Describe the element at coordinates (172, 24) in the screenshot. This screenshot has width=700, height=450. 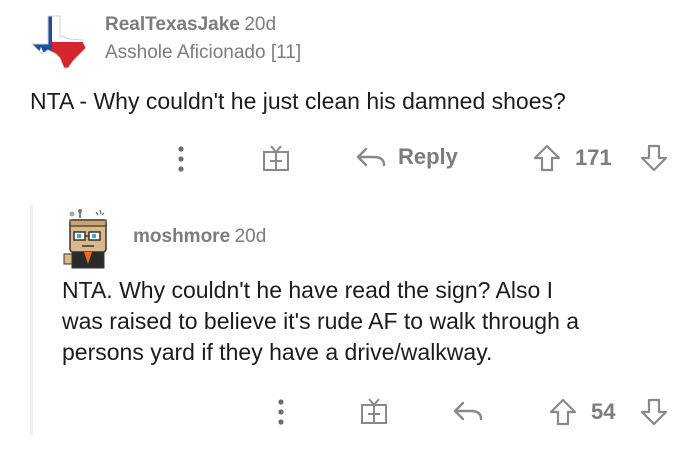
I see `username: RealTexasJake` at that location.